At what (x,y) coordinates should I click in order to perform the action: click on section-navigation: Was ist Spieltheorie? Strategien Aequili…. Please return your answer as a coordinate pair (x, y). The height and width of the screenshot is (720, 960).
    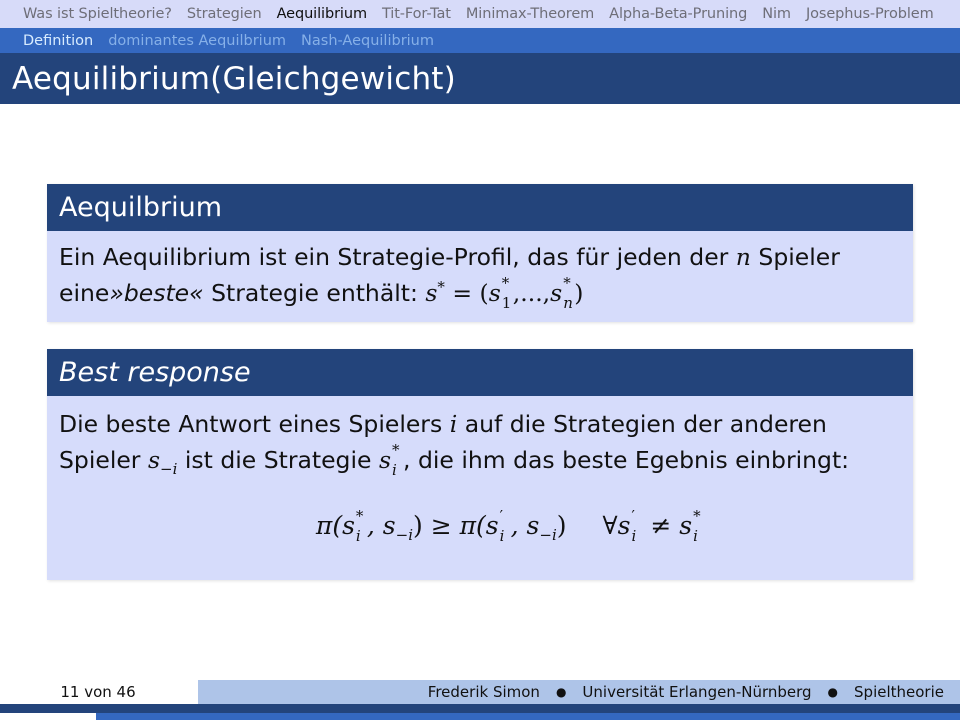
    Looking at the image, I should click on (480, 14).